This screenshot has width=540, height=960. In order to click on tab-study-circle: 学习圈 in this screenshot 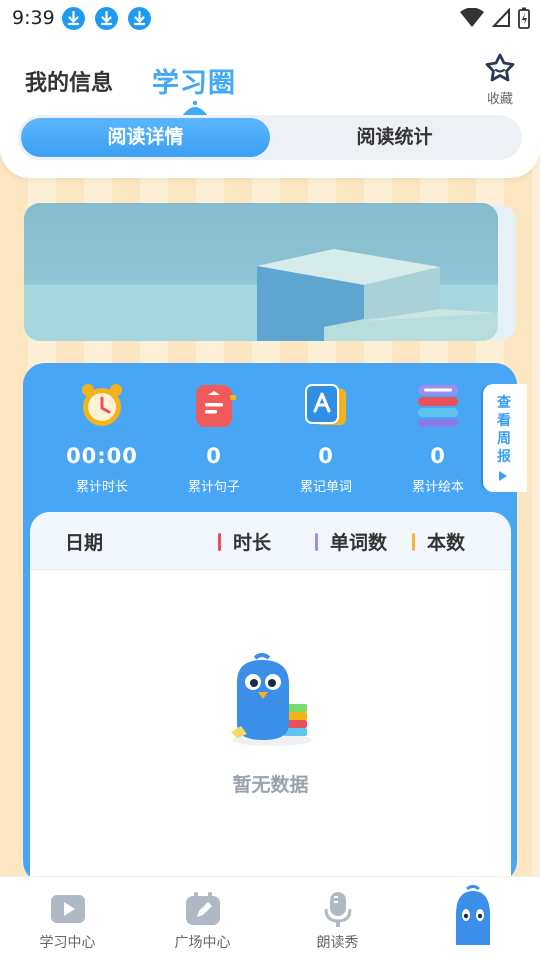, I will do `click(194, 80)`.